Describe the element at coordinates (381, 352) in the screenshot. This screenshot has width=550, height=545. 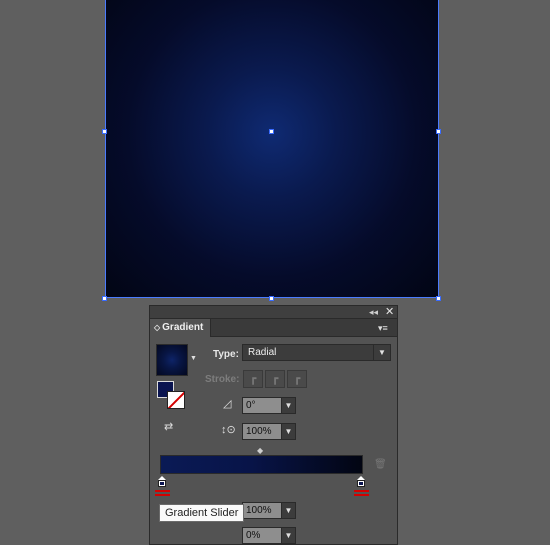
I see `dropdown-arrow-icon: ▼` at that location.